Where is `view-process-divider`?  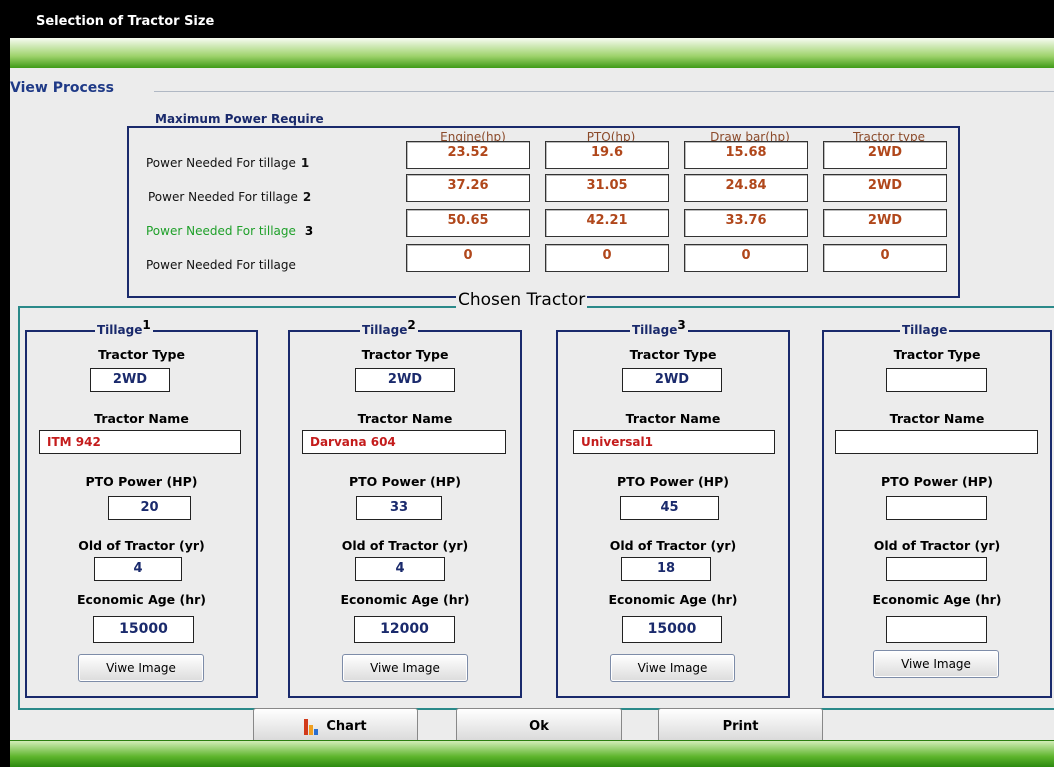
view-process-divider is located at coordinates (604, 91).